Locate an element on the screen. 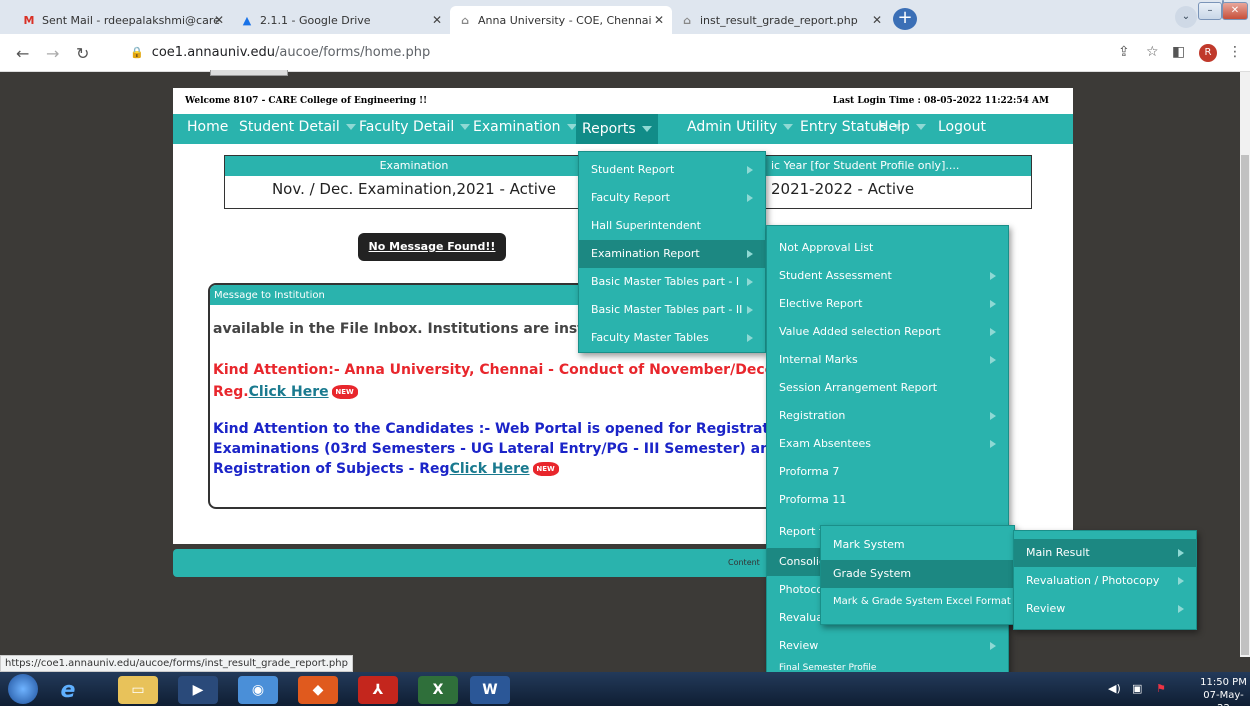 The width and height of the screenshot is (1250, 706). menu-item-student-report: Student Report is located at coordinates (672, 170).